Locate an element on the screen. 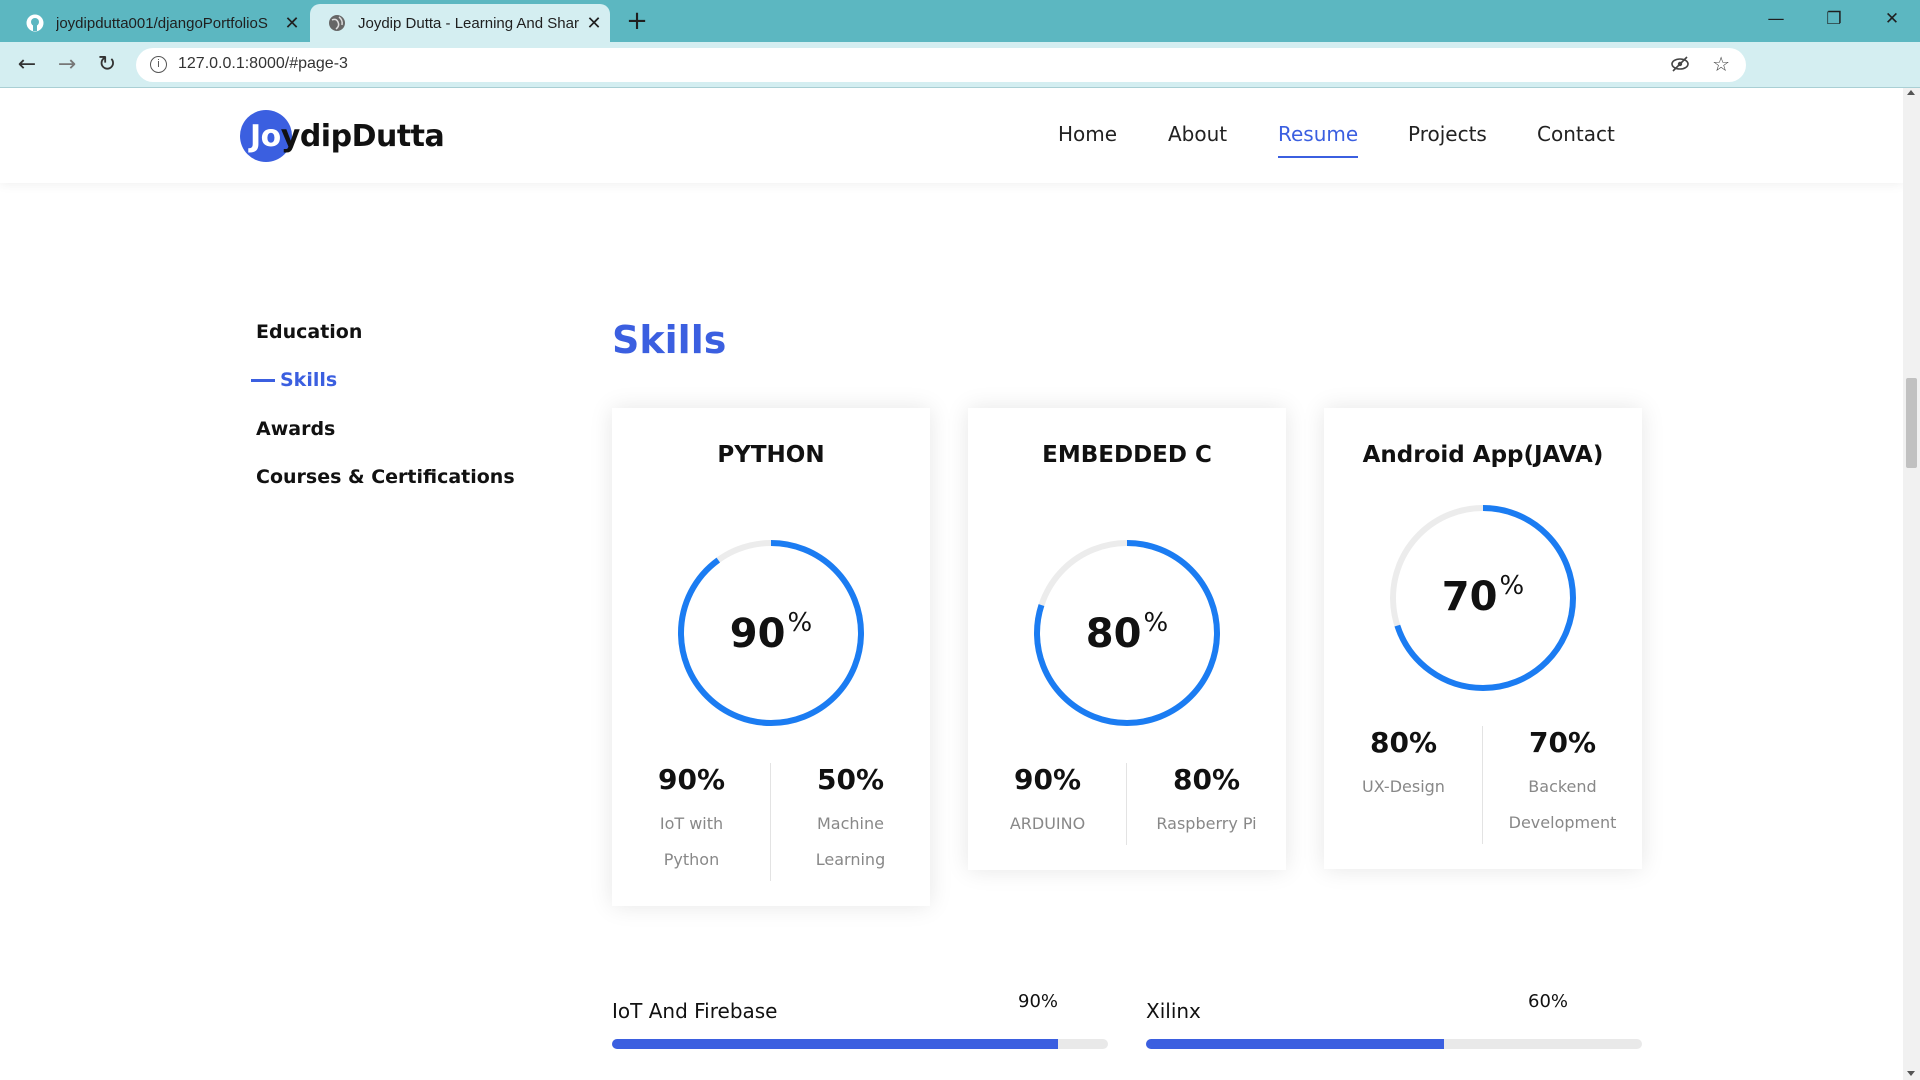 The width and height of the screenshot is (1920, 1080). restore-icon: ❐ is located at coordinates (1834, 19).